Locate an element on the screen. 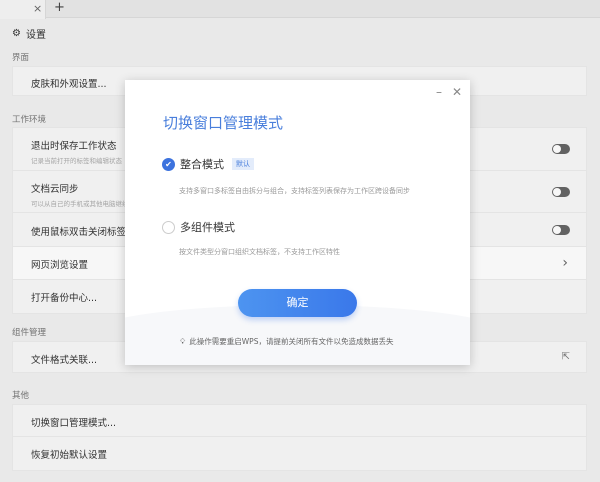  lightbulb-icon: 💡︎ is located at coordinates (183, 341).